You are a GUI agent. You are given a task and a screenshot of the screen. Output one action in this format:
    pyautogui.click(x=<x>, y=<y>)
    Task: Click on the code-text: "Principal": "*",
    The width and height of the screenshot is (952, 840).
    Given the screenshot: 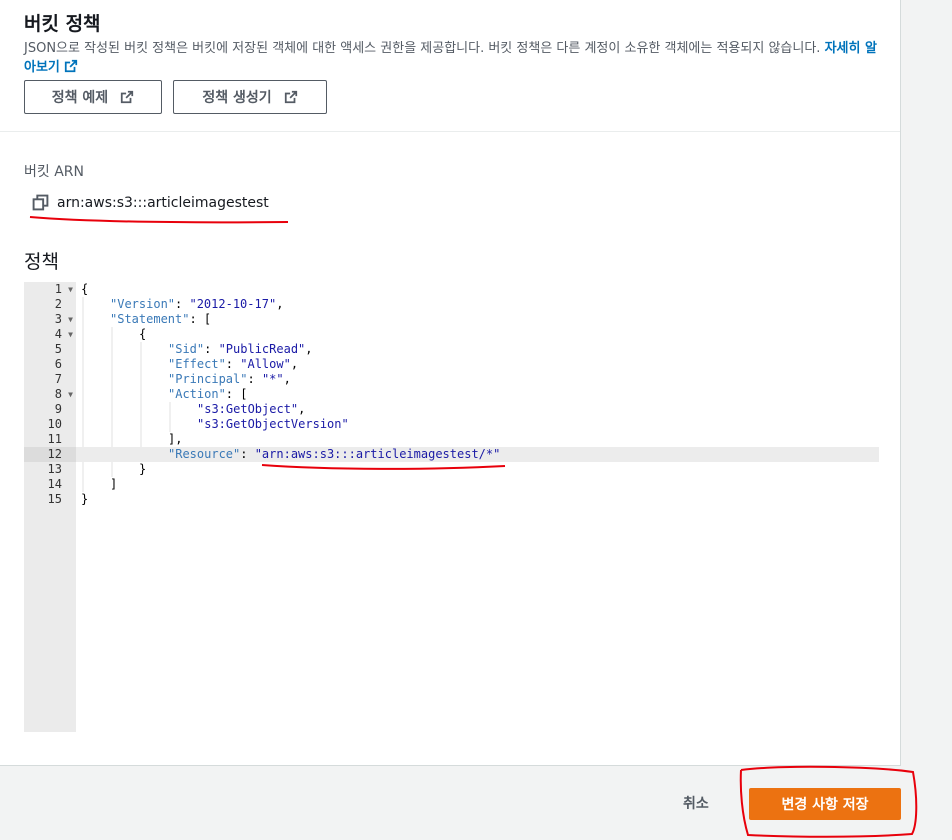 What is the action you would take?
    pyautogui.click(x=229, y=379)
    